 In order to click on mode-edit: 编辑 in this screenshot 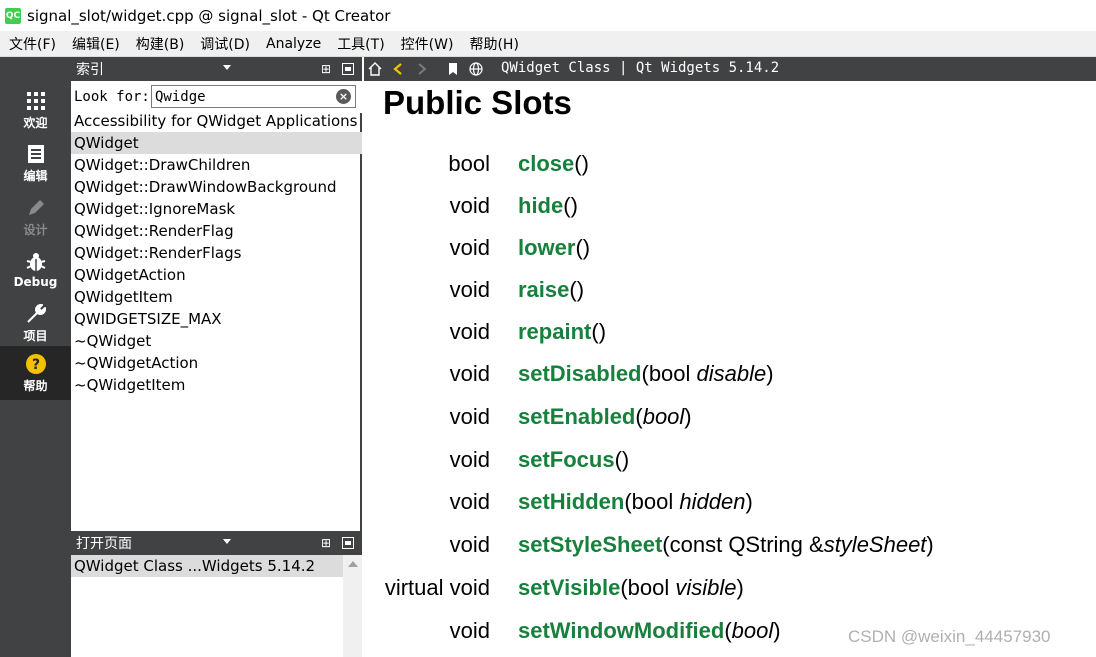, I will do `click(35, 163)`.